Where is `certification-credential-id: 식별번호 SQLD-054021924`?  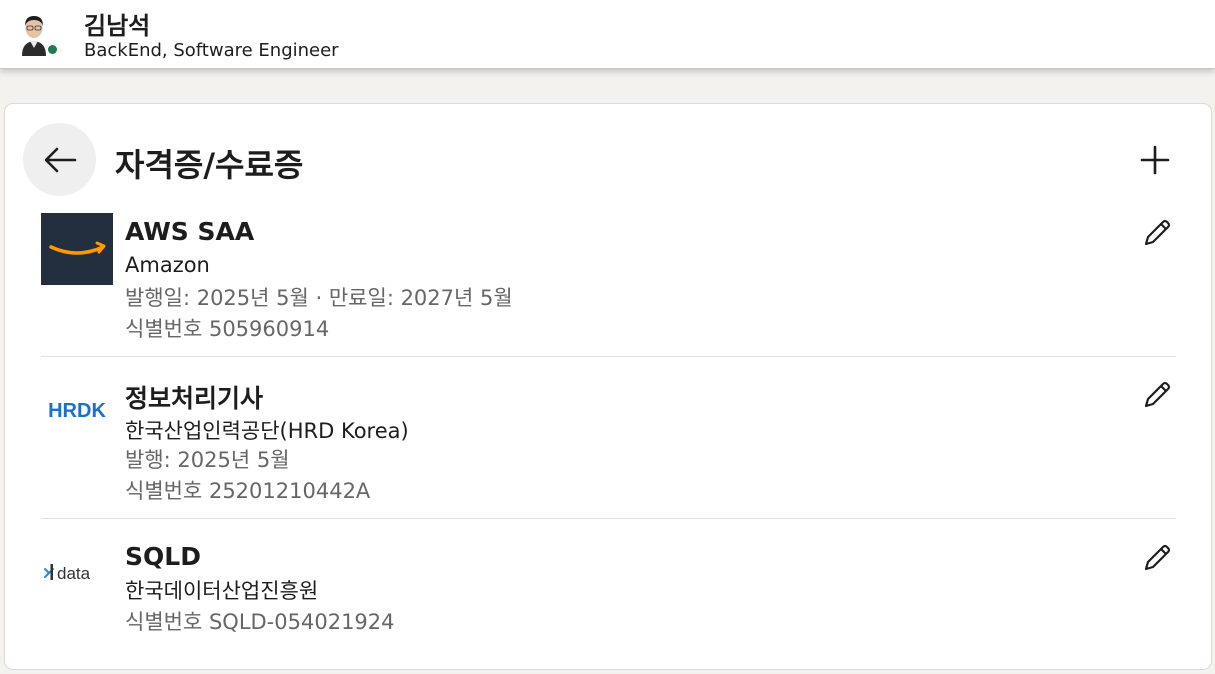
certification-credential-id: 식별번호 SQLD-054021924 is located at coordinates (260, 622).